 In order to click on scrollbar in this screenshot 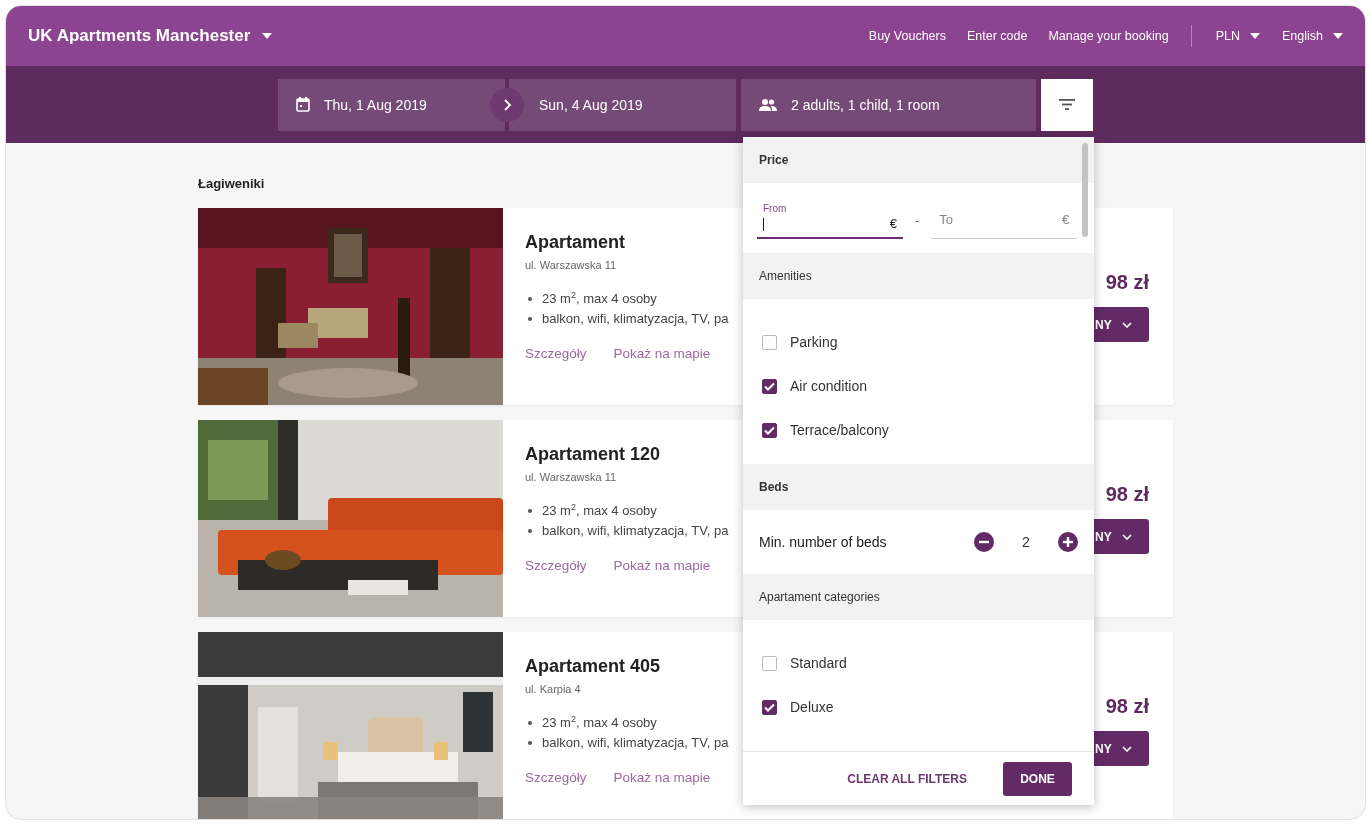, I will do `click(1085, 190)`.